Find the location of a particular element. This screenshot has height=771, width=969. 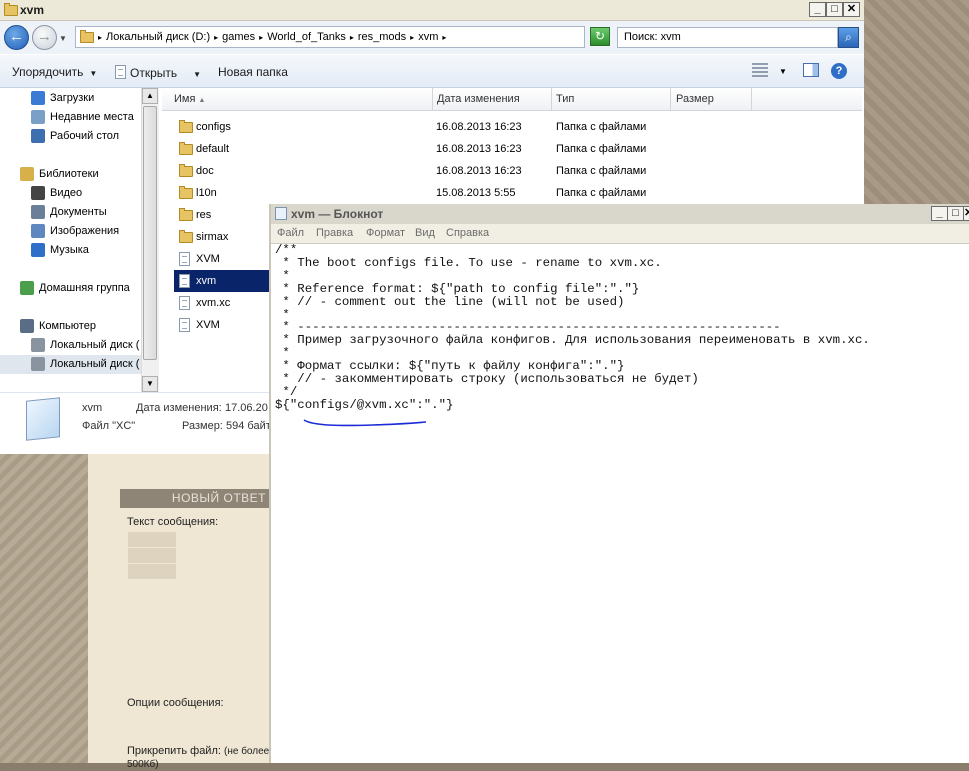

menu-file: Файл is located at coordinates (290, 233).